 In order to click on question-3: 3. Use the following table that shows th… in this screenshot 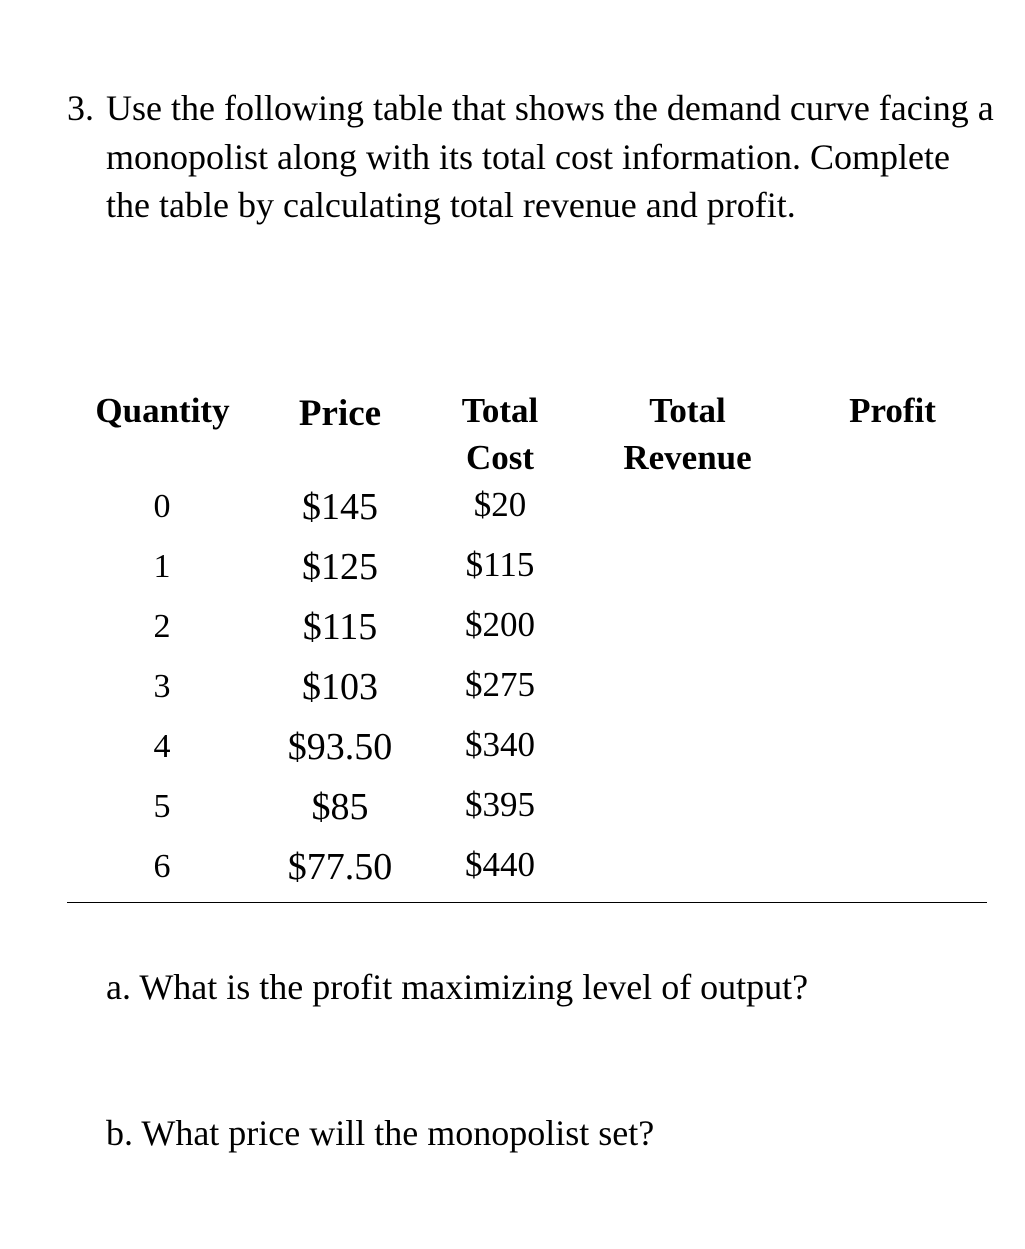, I will do `click(532, 157)`.